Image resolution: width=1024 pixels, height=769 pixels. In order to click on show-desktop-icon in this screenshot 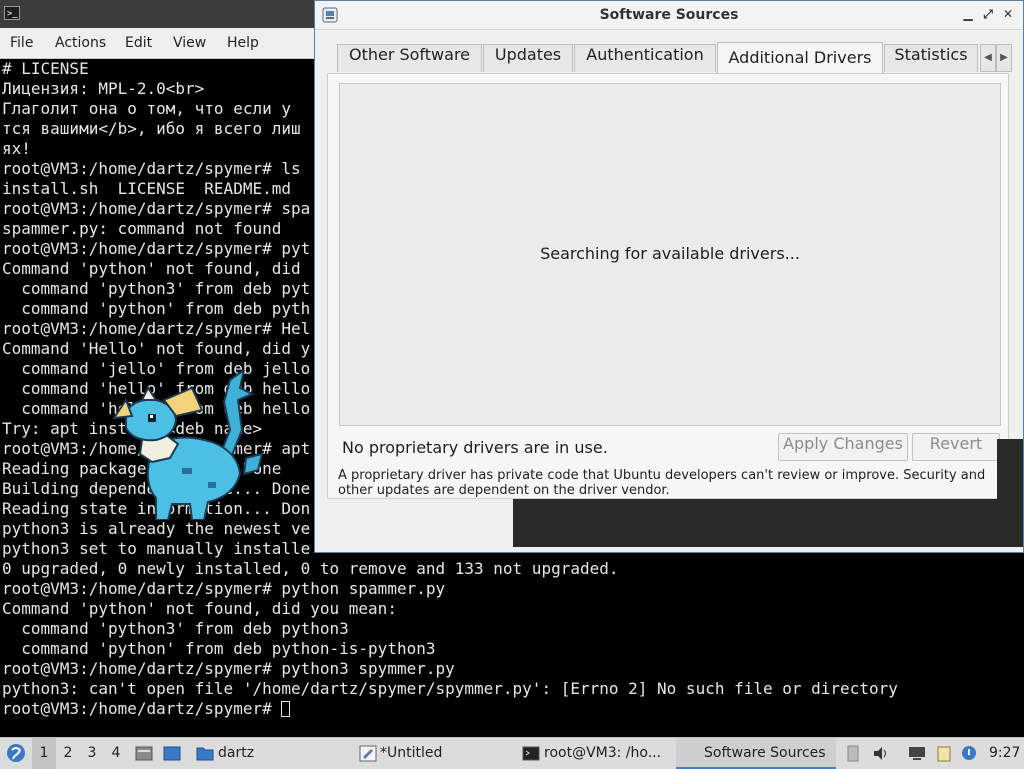, I will do `click(172, 753)`.